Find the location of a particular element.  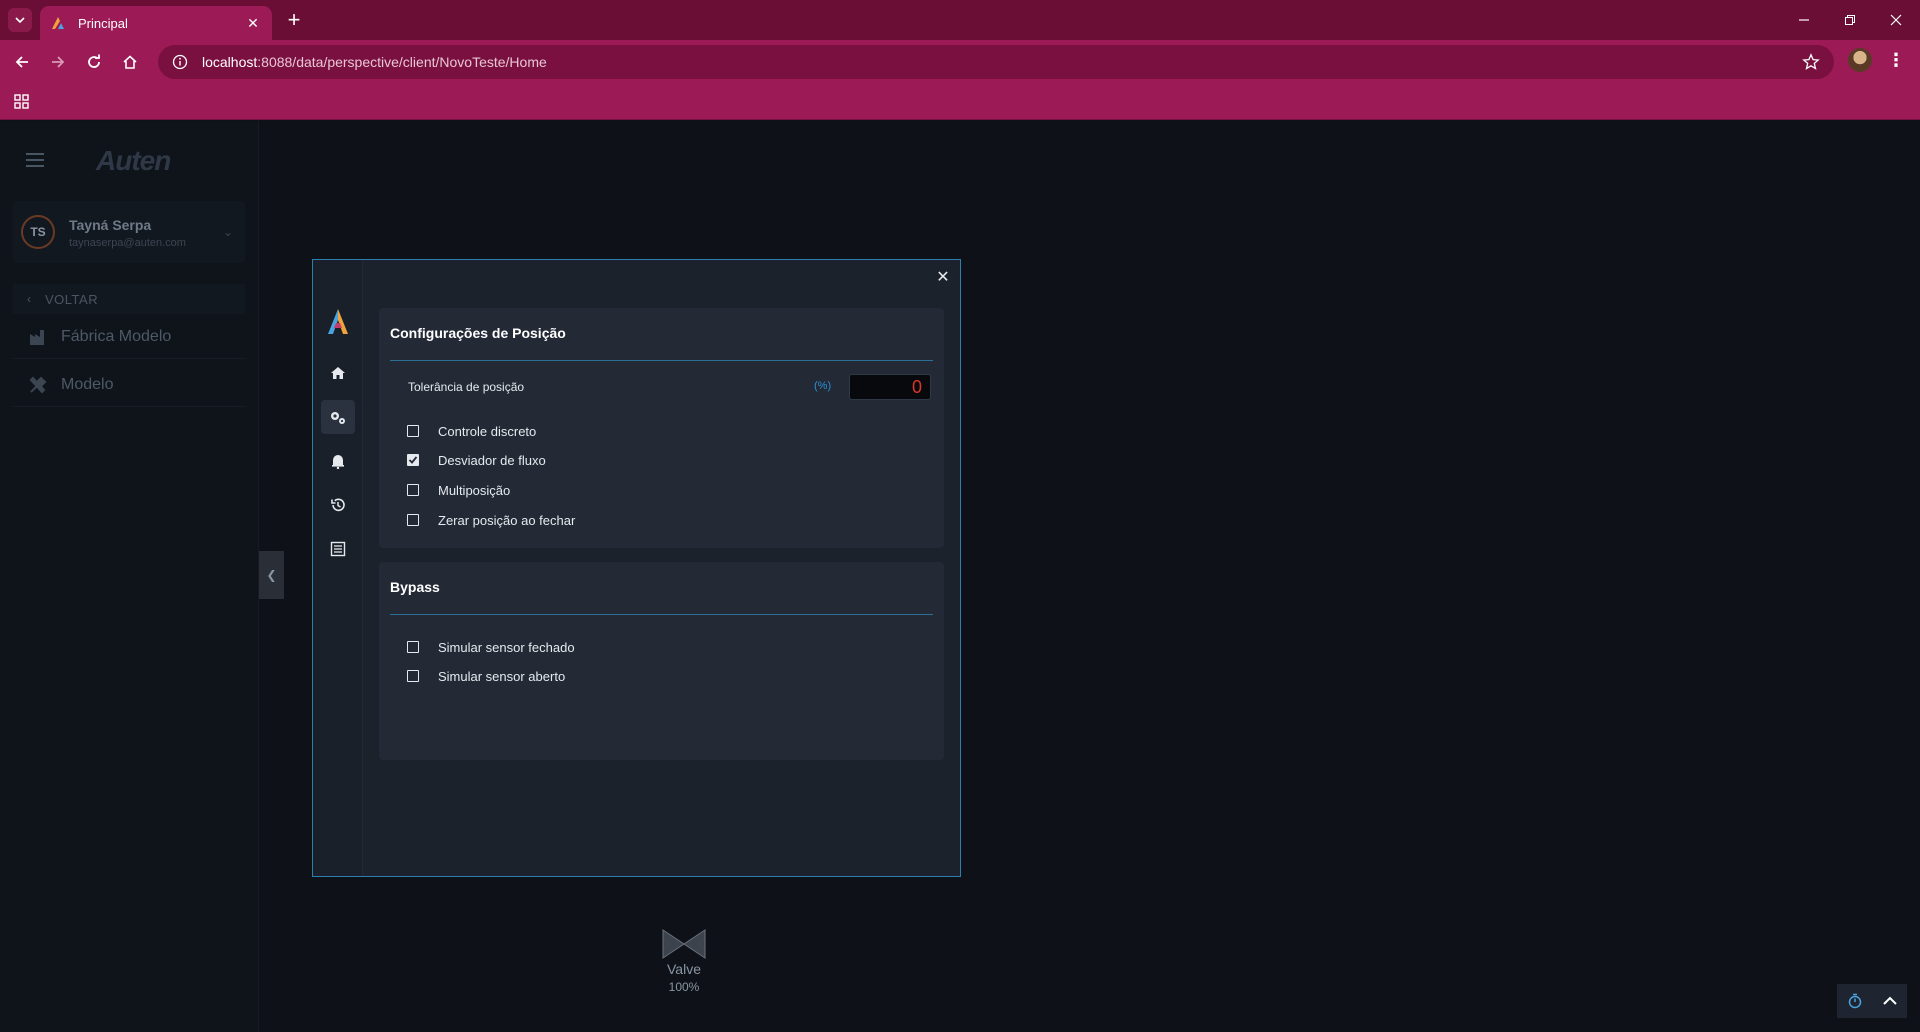

forward-button is located at coordinates (58, 62).